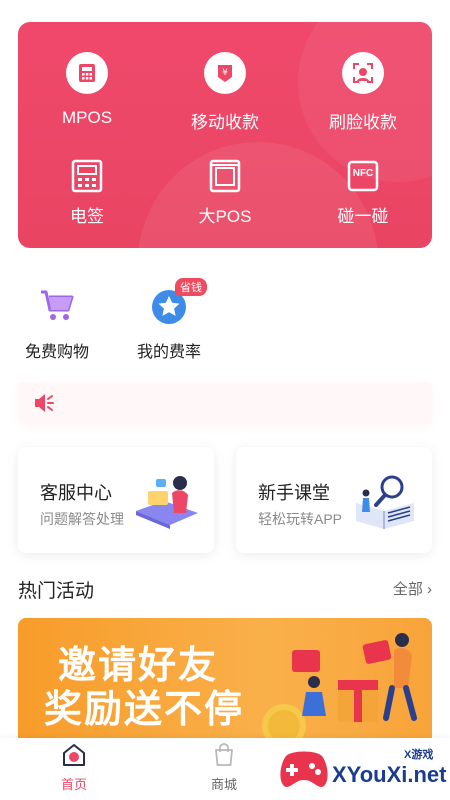 This screenshot has width=450, height=800. What do you see at coordinates (339, 685) in the screenshot?
I see `banner-illustration` at bounding box center [339, 685].